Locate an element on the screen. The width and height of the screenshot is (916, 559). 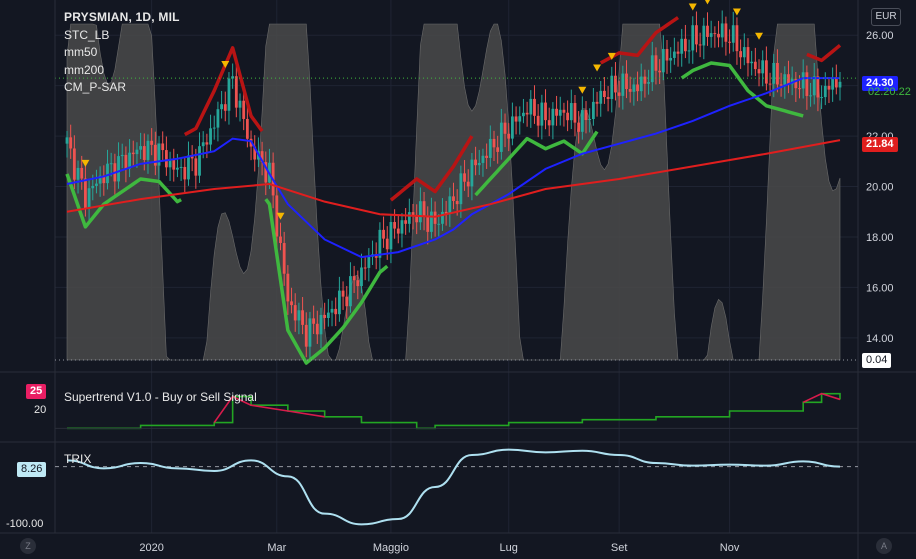
currency-button: EUR is located at coordinates (886, 17).